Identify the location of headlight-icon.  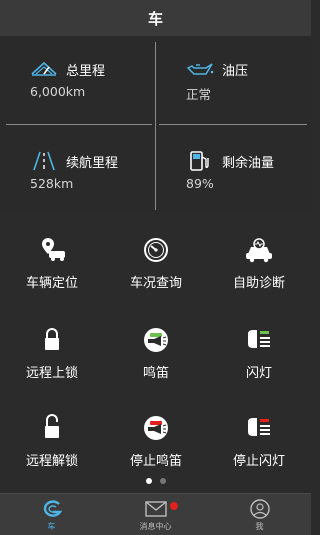
(259, 339).